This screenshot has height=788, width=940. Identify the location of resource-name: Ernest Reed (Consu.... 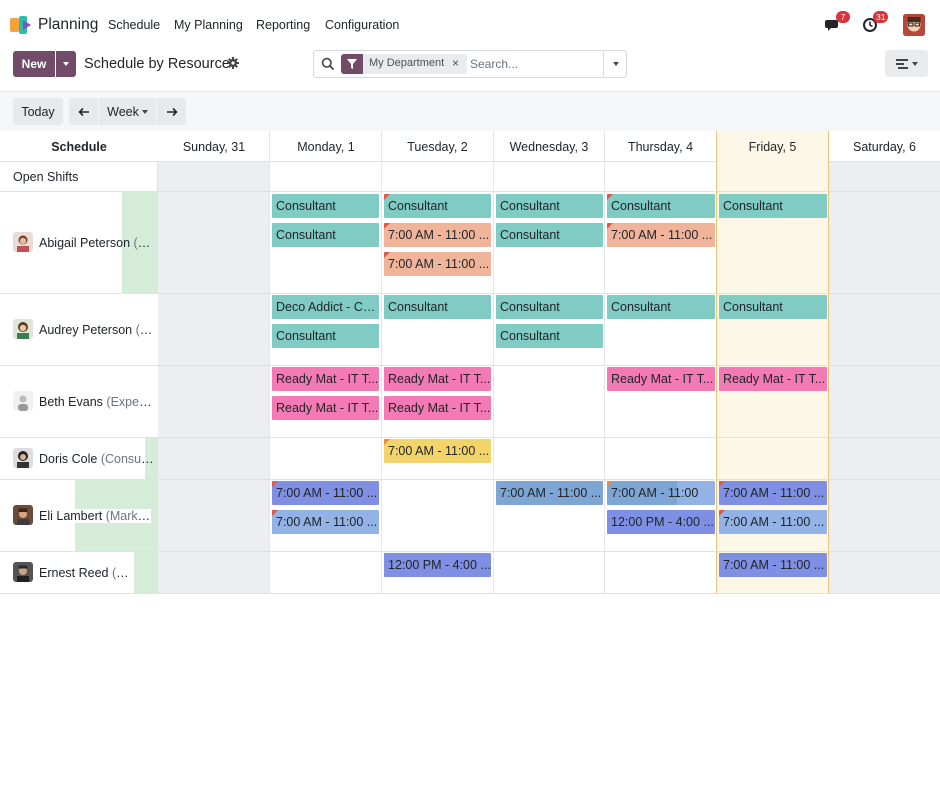
(86, 573).